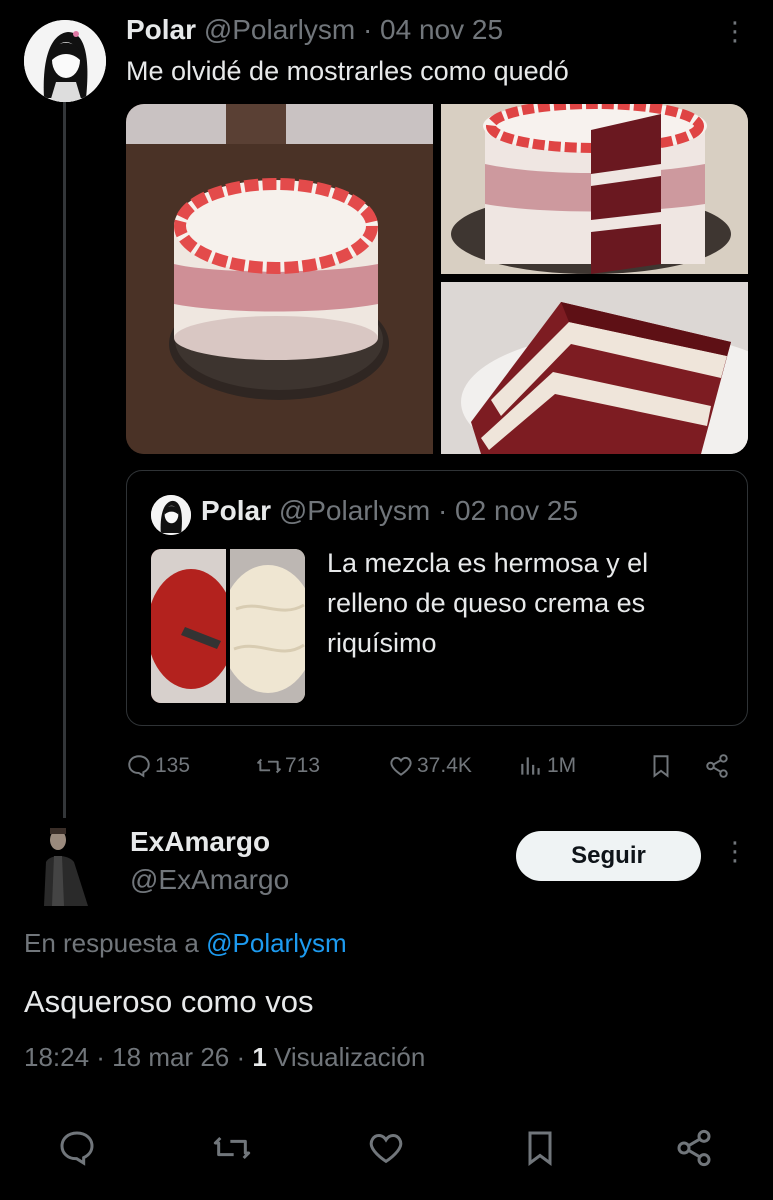  What do you see at coordinates (173, 765) in the screenshot?
I see `reply-count: 135` at bounding box center [173, 765].